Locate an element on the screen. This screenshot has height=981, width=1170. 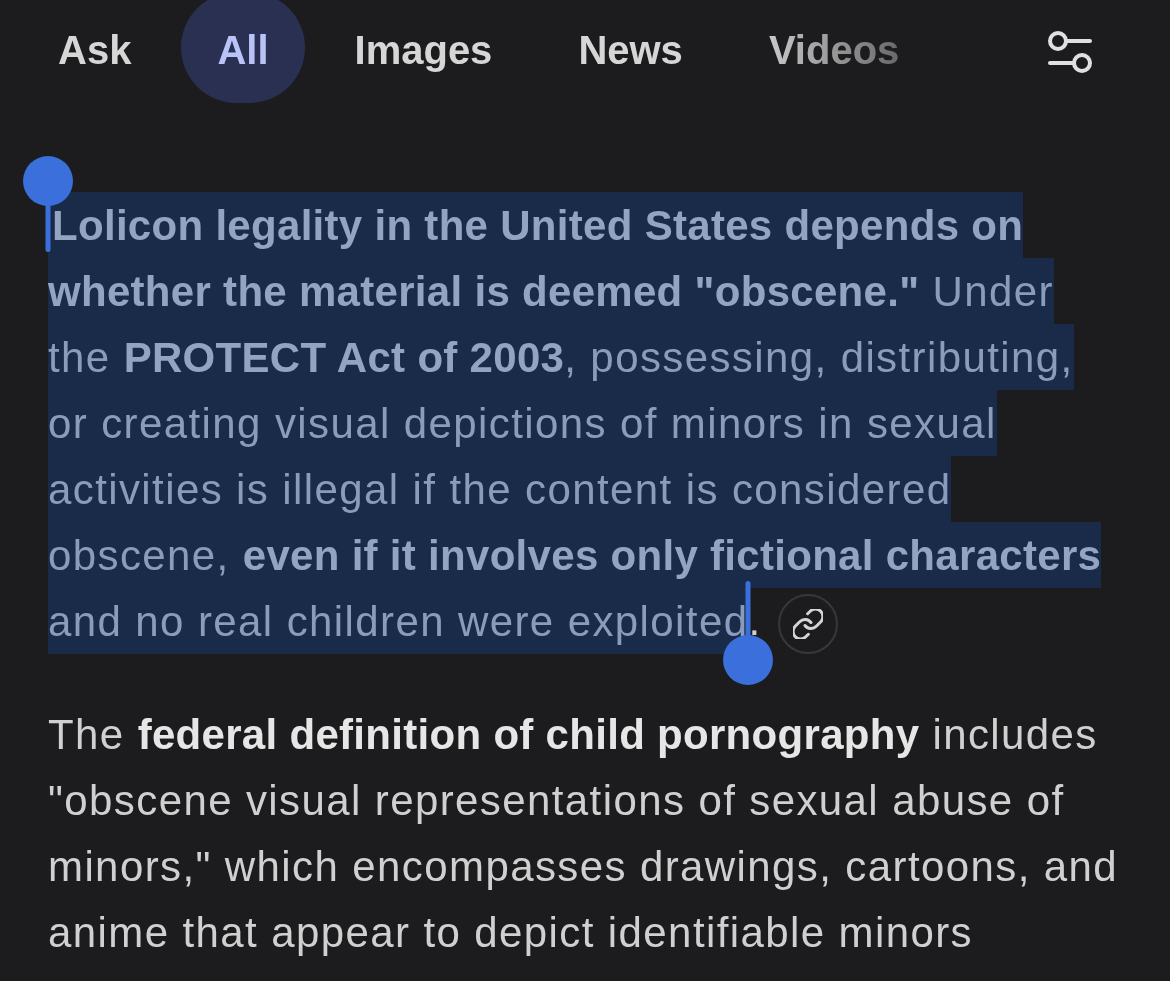
tab: Videos is located at coordinates (834, 51).